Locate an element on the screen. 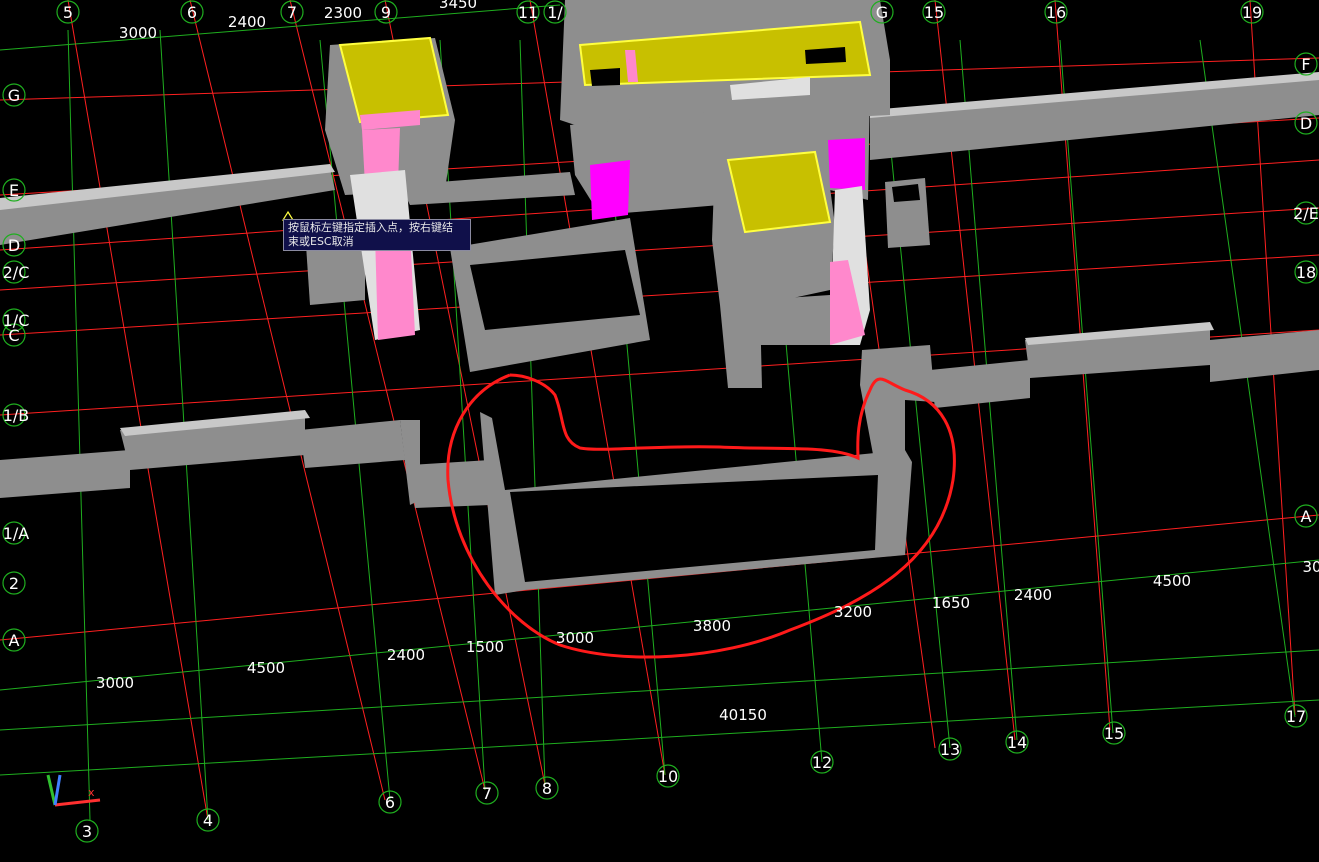 This screenshot has height=862, width=1319. axis-label-bottom: 10 is located at coordinates (668, 776).